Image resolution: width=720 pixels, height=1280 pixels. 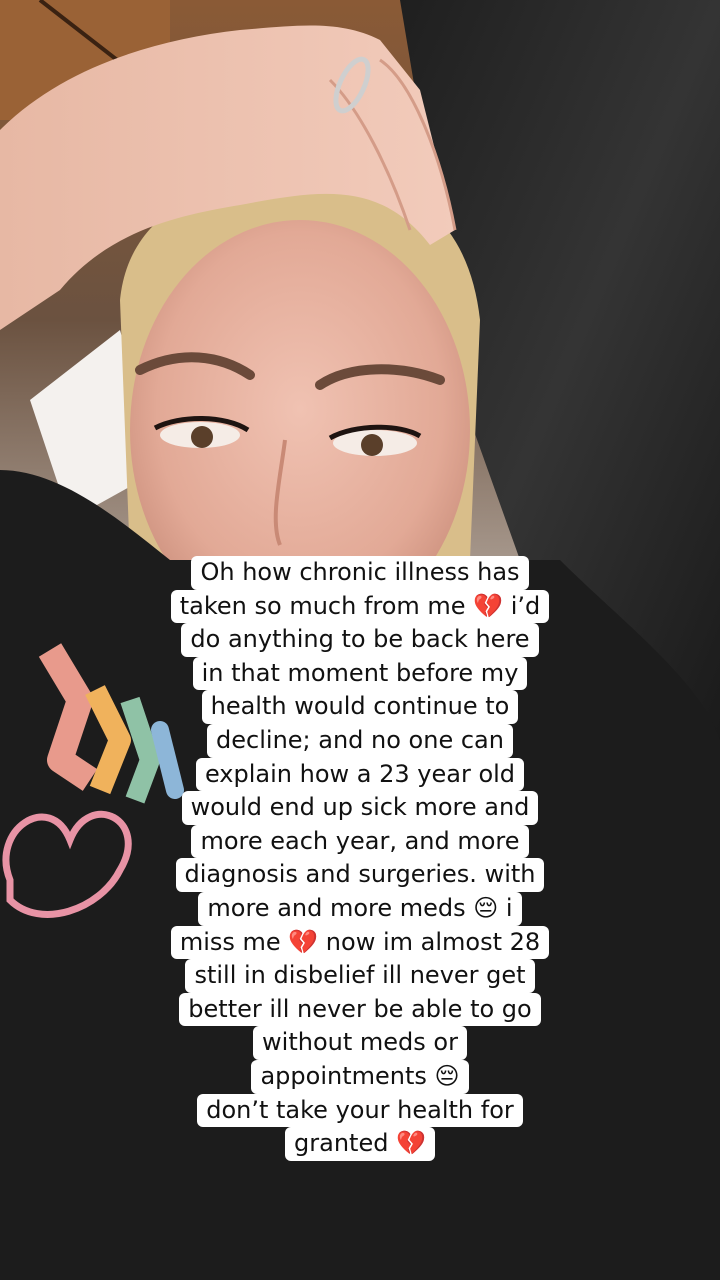 What do you see at coordinates (360, 606) in the screenshot?
I see `caption-line: taken so much from me 💔 i’d` at bounding box center [360, 606].